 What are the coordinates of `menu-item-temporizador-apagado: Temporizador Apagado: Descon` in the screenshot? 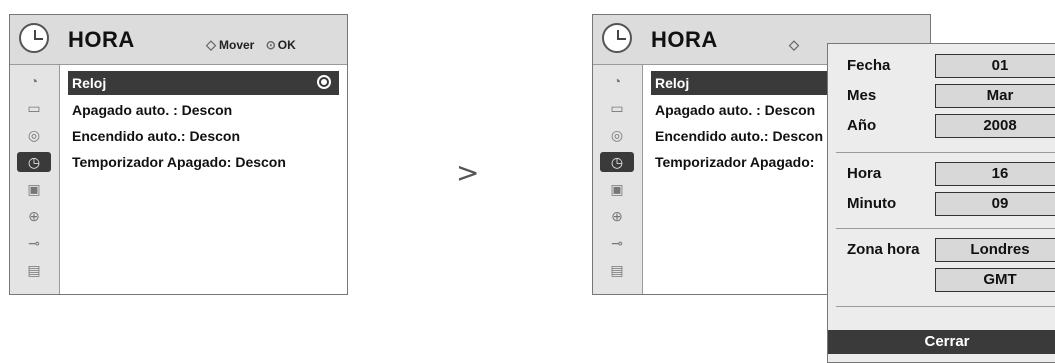 It's located at (203, 162).